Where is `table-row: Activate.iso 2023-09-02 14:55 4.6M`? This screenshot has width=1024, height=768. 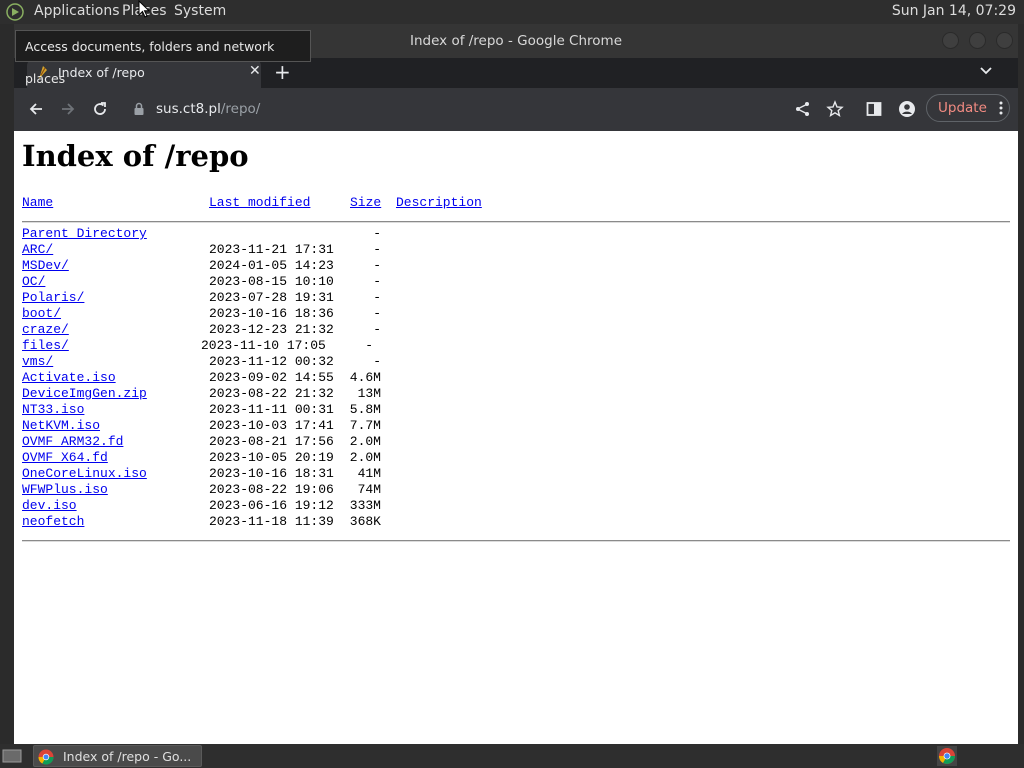
table-row: Activate.iso 2023-09-02 14:55 4.6M is located at coordinates (516, 378).